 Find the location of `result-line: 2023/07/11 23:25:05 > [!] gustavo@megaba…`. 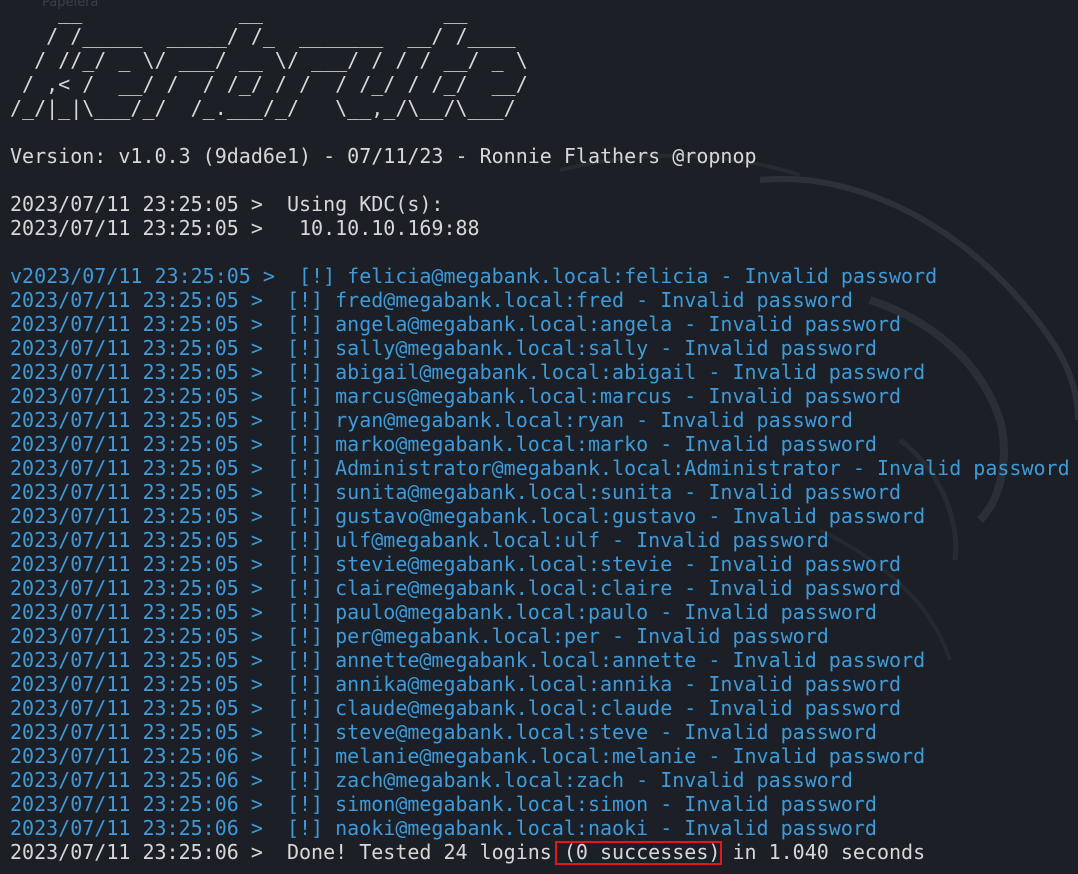

result-line: 2023/07/11 23:25:05 > [!] gustavo@megaba… is located at coordinates (468, 516).